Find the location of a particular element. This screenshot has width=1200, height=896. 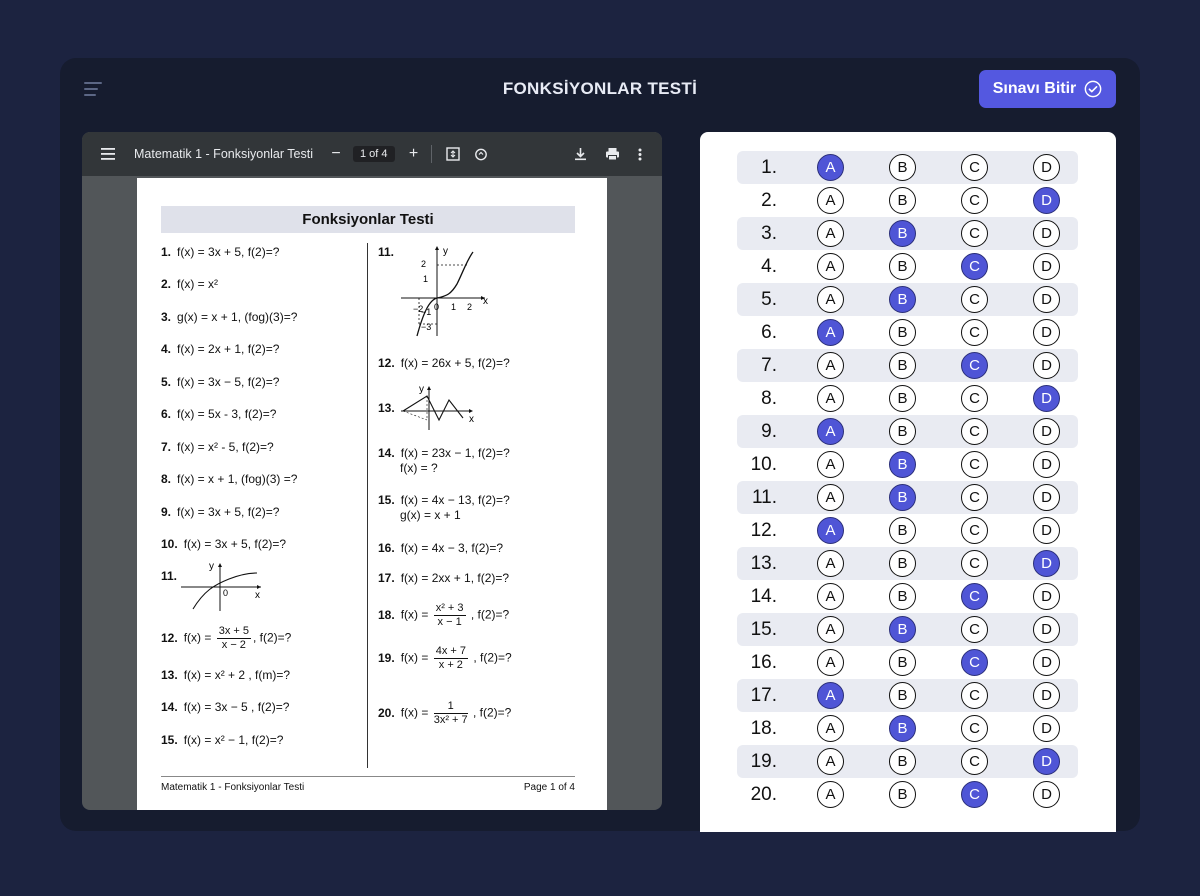

page-number-input: 1 of 4 is located at coordinates (374, 154).